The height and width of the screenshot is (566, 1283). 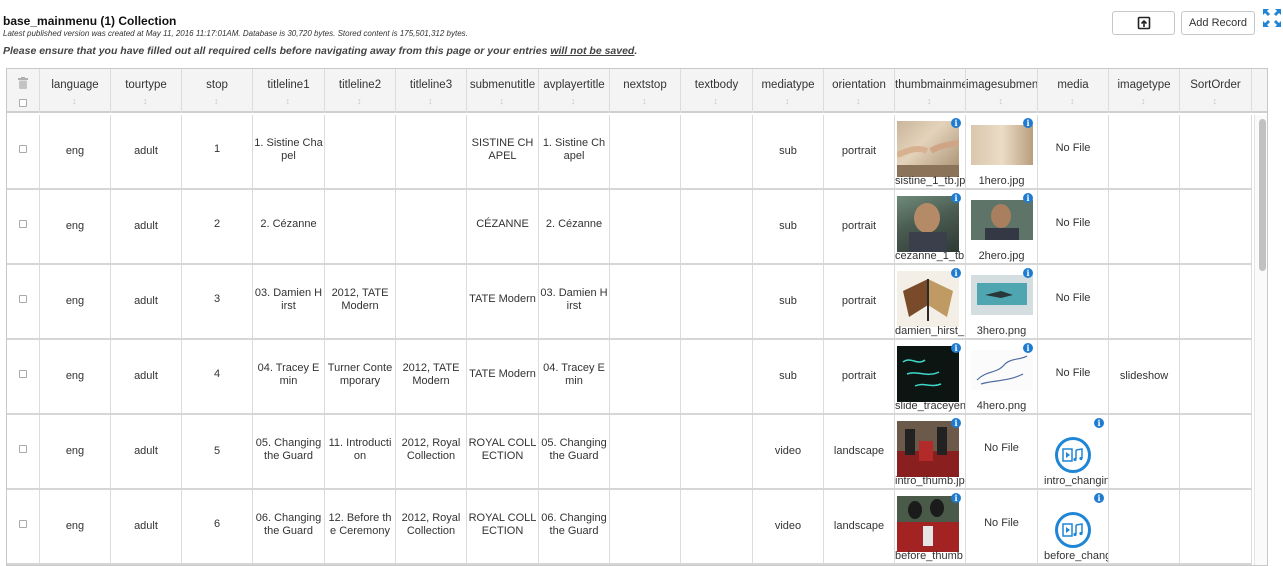 What do you see at coordinates (717, 91) in the screenshot?
I see `col-textbody: textbody ↕` at bounding box center [717, 91].